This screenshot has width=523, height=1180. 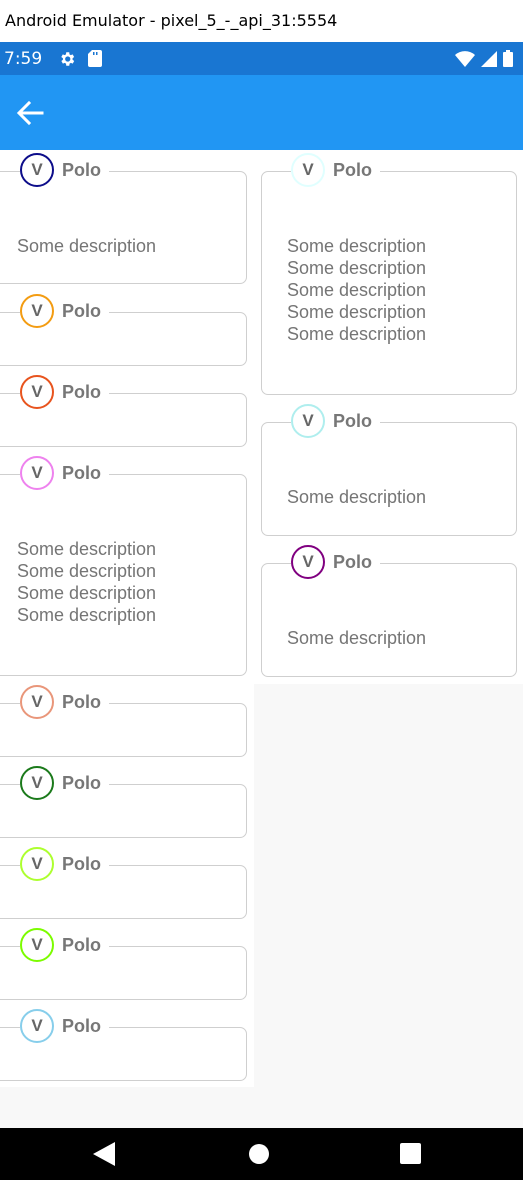 What do you see at coordinates (465, 58) in the screenshot?
I see `wifi-icon` at bounding box center [465, 58].